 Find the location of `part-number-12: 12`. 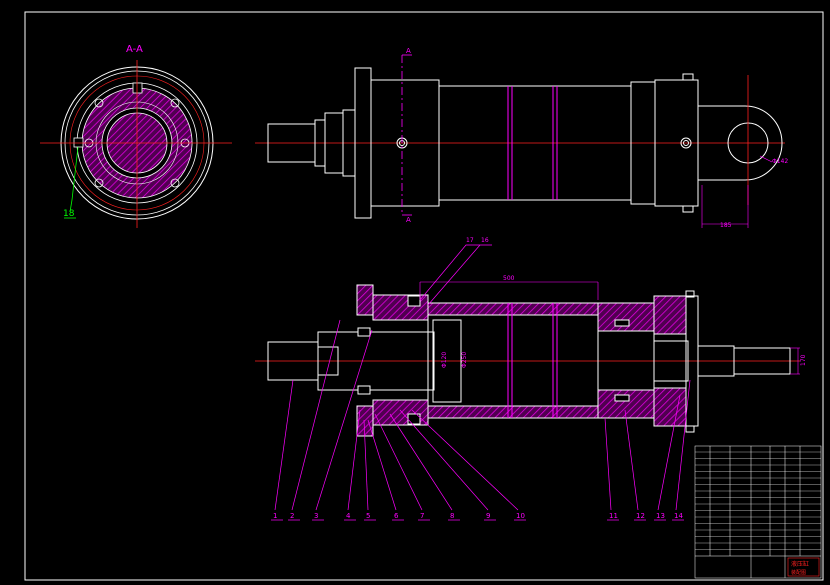

part-number-12: 12 is located at coordinates (640, 516).